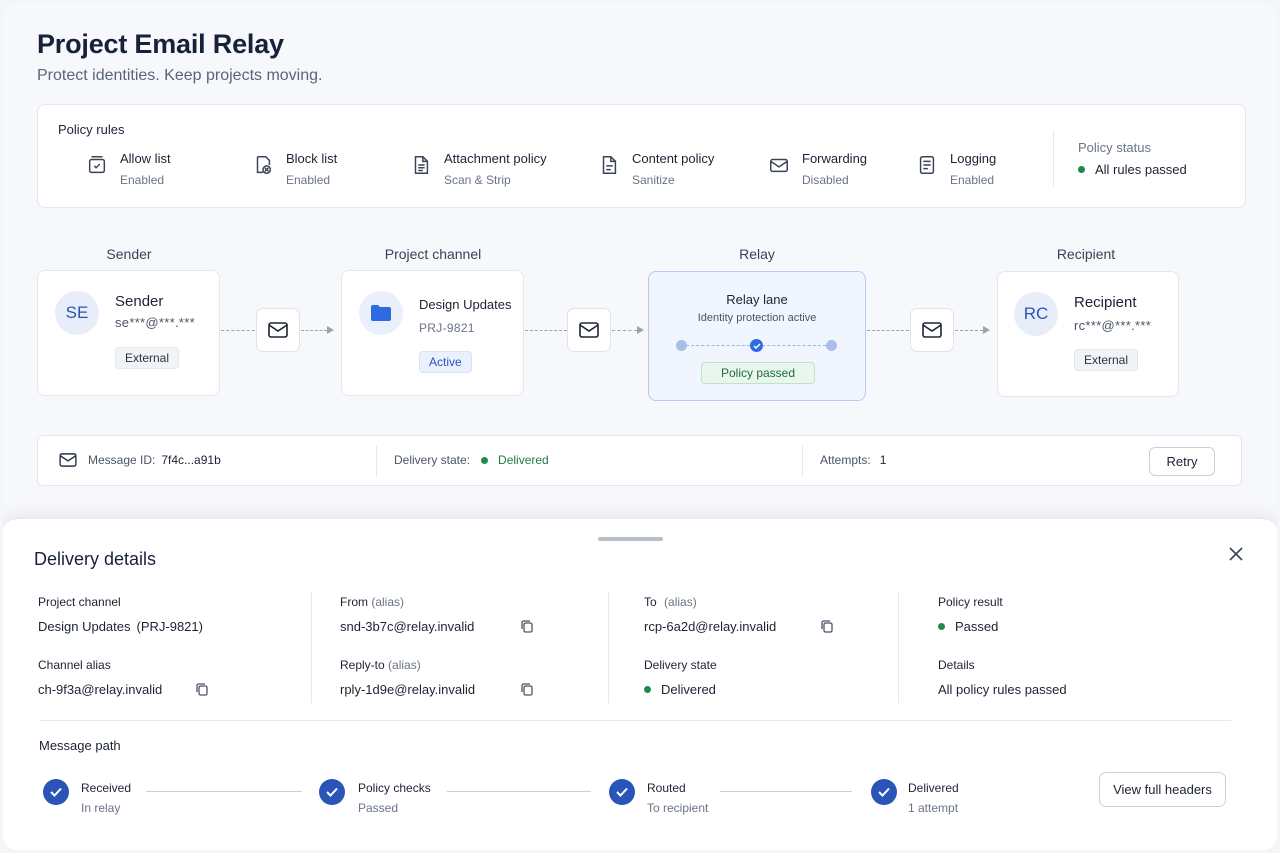 This screenshot has height=853, width=1280. What do you see at coordinates (432, 460) in the screenshot?
I see `delivery-state-label: Delivery state:` at bounding box center [432, 460].